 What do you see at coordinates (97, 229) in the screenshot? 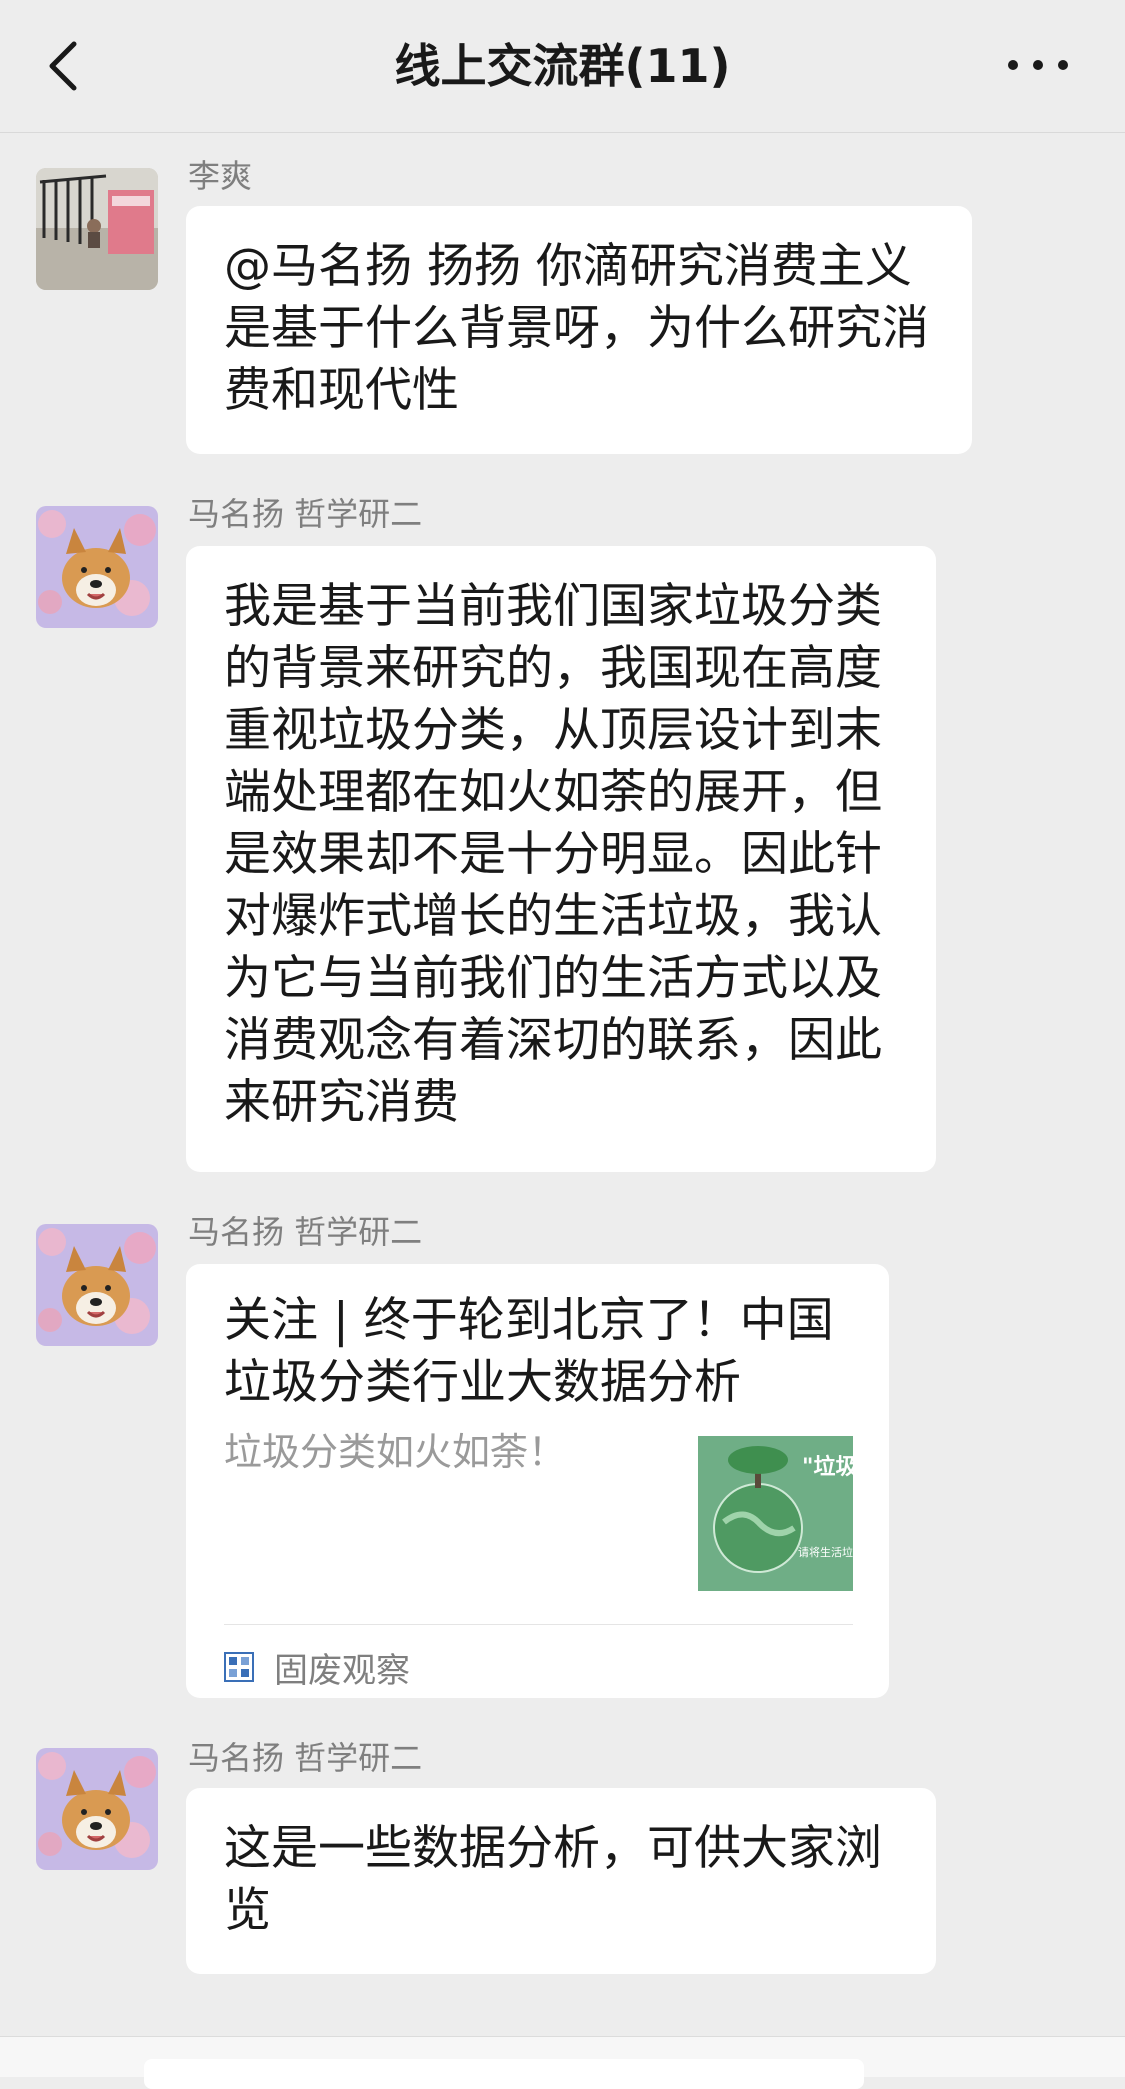
I see `avatar-li-shuang` at bounding box center [97, 229].